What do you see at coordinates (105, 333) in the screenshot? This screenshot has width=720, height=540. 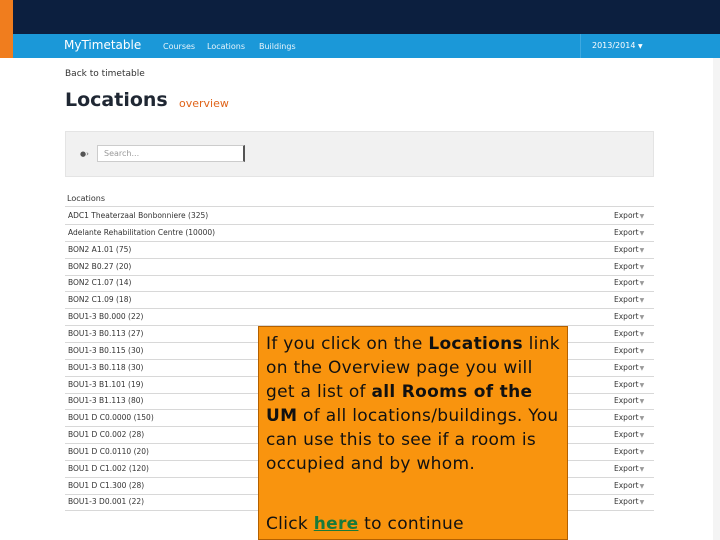 I see `location-row-name: BOU1-3 B0.113 (27)` at bounding box center [105, 333].